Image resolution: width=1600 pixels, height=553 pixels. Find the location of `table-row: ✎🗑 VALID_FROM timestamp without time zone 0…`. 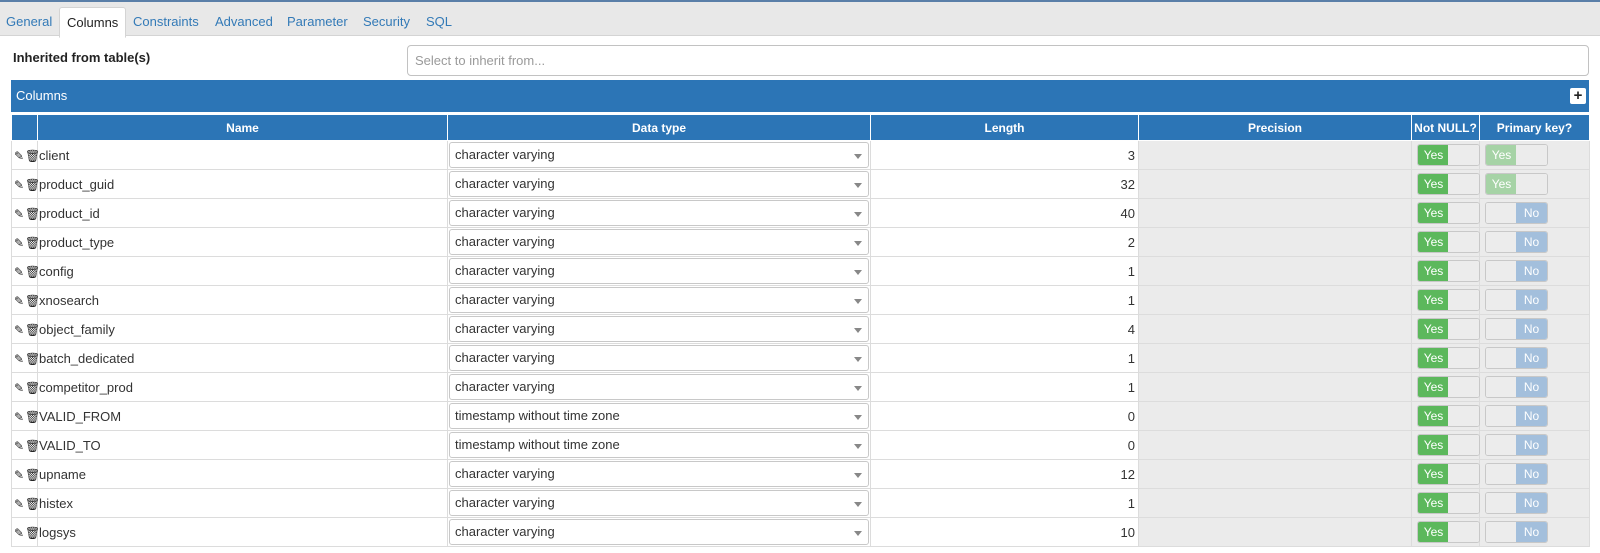

table-row: ✎🗑 VALID_FROM timestamp without time zone 0… is located at coordinates (800, 416).